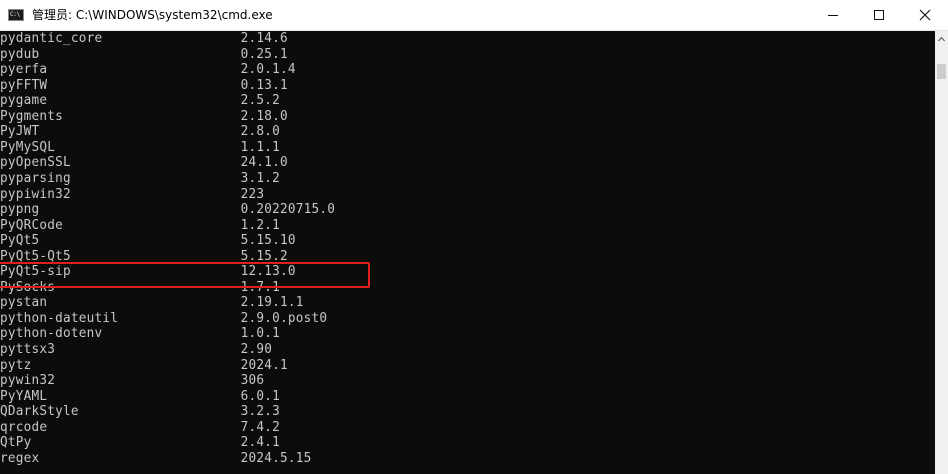 This screenshot has height=474, width=948. I want to click on terminal-line: pygame 2.5.2, so click(439, 101).